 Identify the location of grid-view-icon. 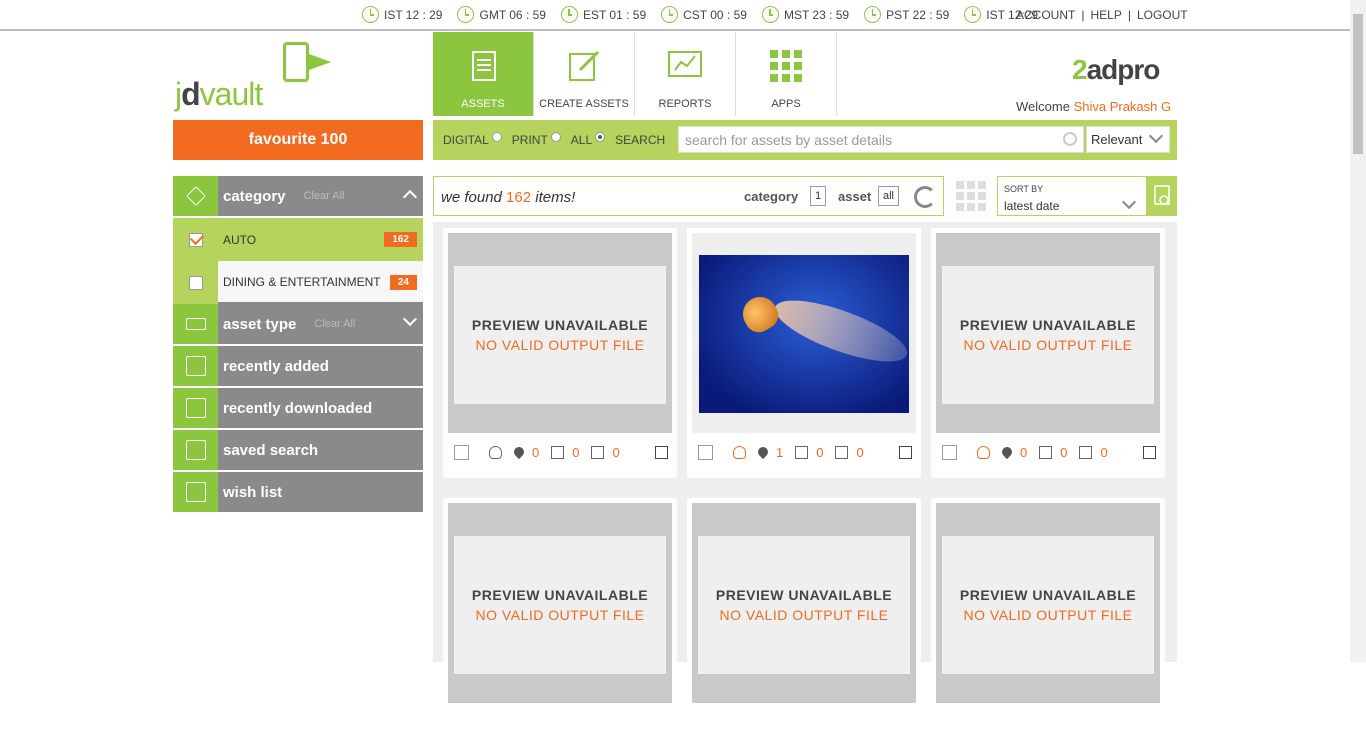
(971, 196).